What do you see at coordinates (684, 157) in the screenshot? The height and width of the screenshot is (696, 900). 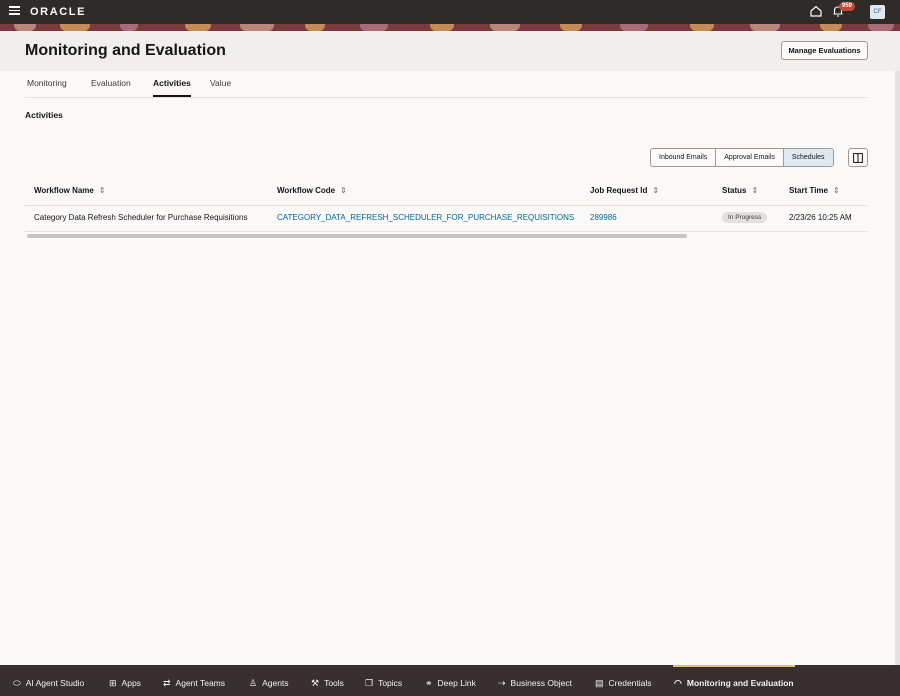 I see `segment-inbound-emails: Inbound Emails` at bounding box center [684, 157].